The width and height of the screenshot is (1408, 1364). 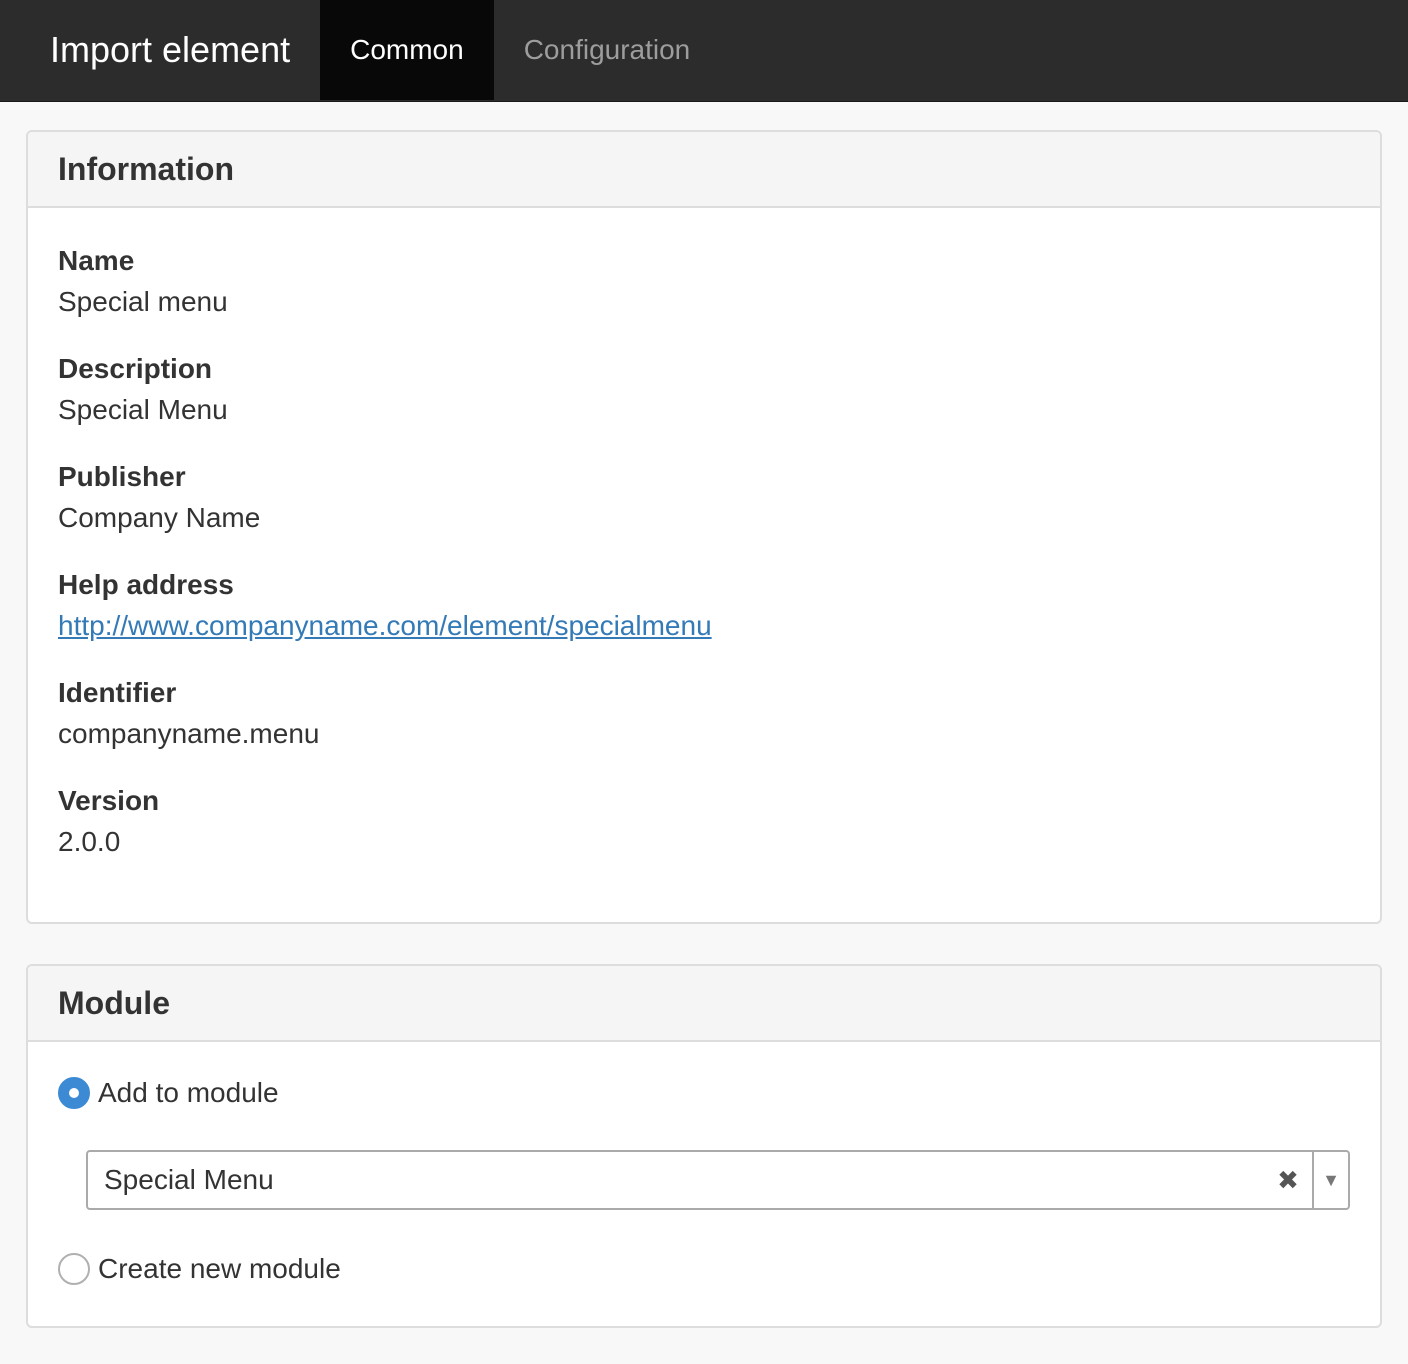 What do you see at coordinates (109, 800) in the screenshot?
I see `field-label: Version` at bounding box center [109, 800].